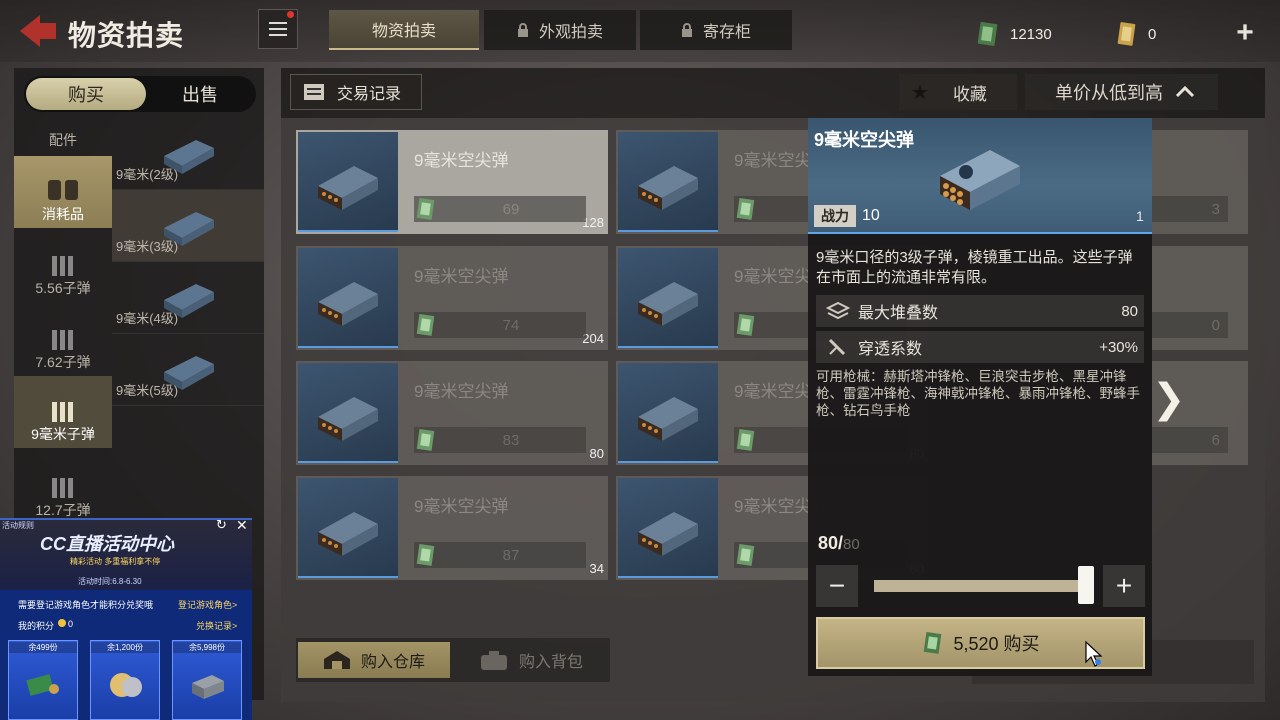 The height and width of the screenshot is (720, 1280). I want to click on box-icon, so click(208, 687).